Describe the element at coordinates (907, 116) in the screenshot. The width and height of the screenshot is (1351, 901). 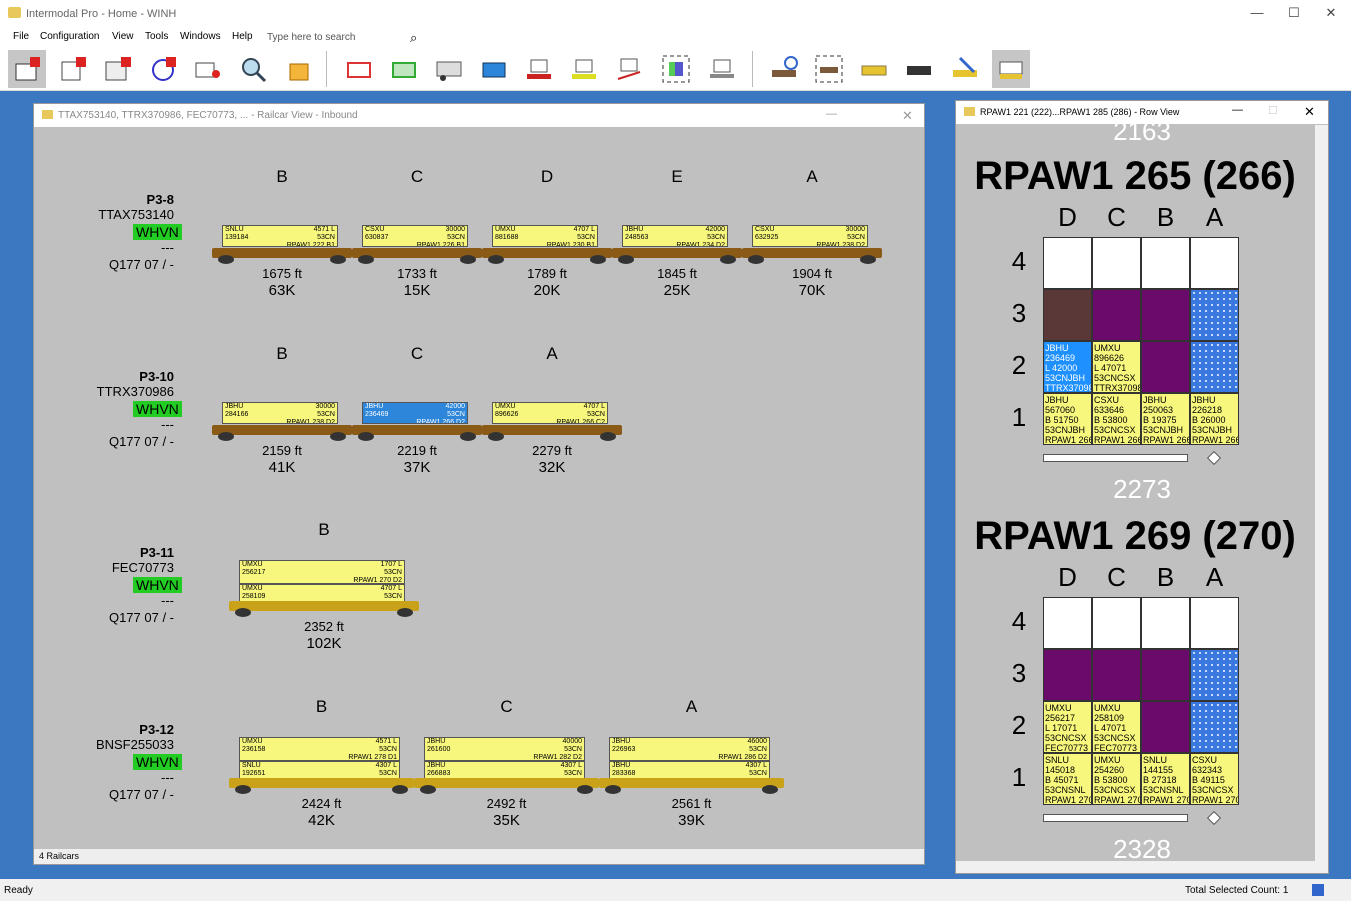
I see `railcar-close-button: ✕` at that location.